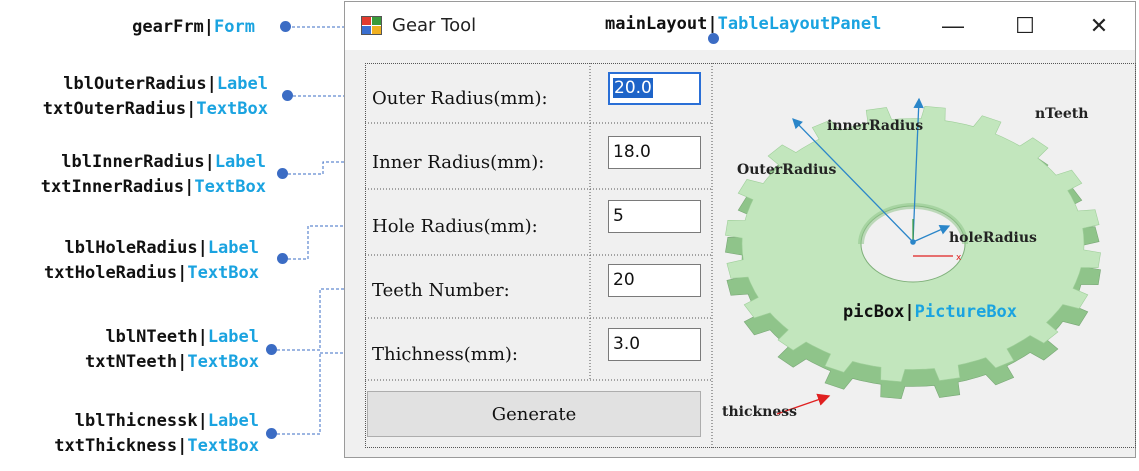 This screenshot has width=1139, height=471. I want to click on outer-radius-input: 20.0, so click(654, 88).